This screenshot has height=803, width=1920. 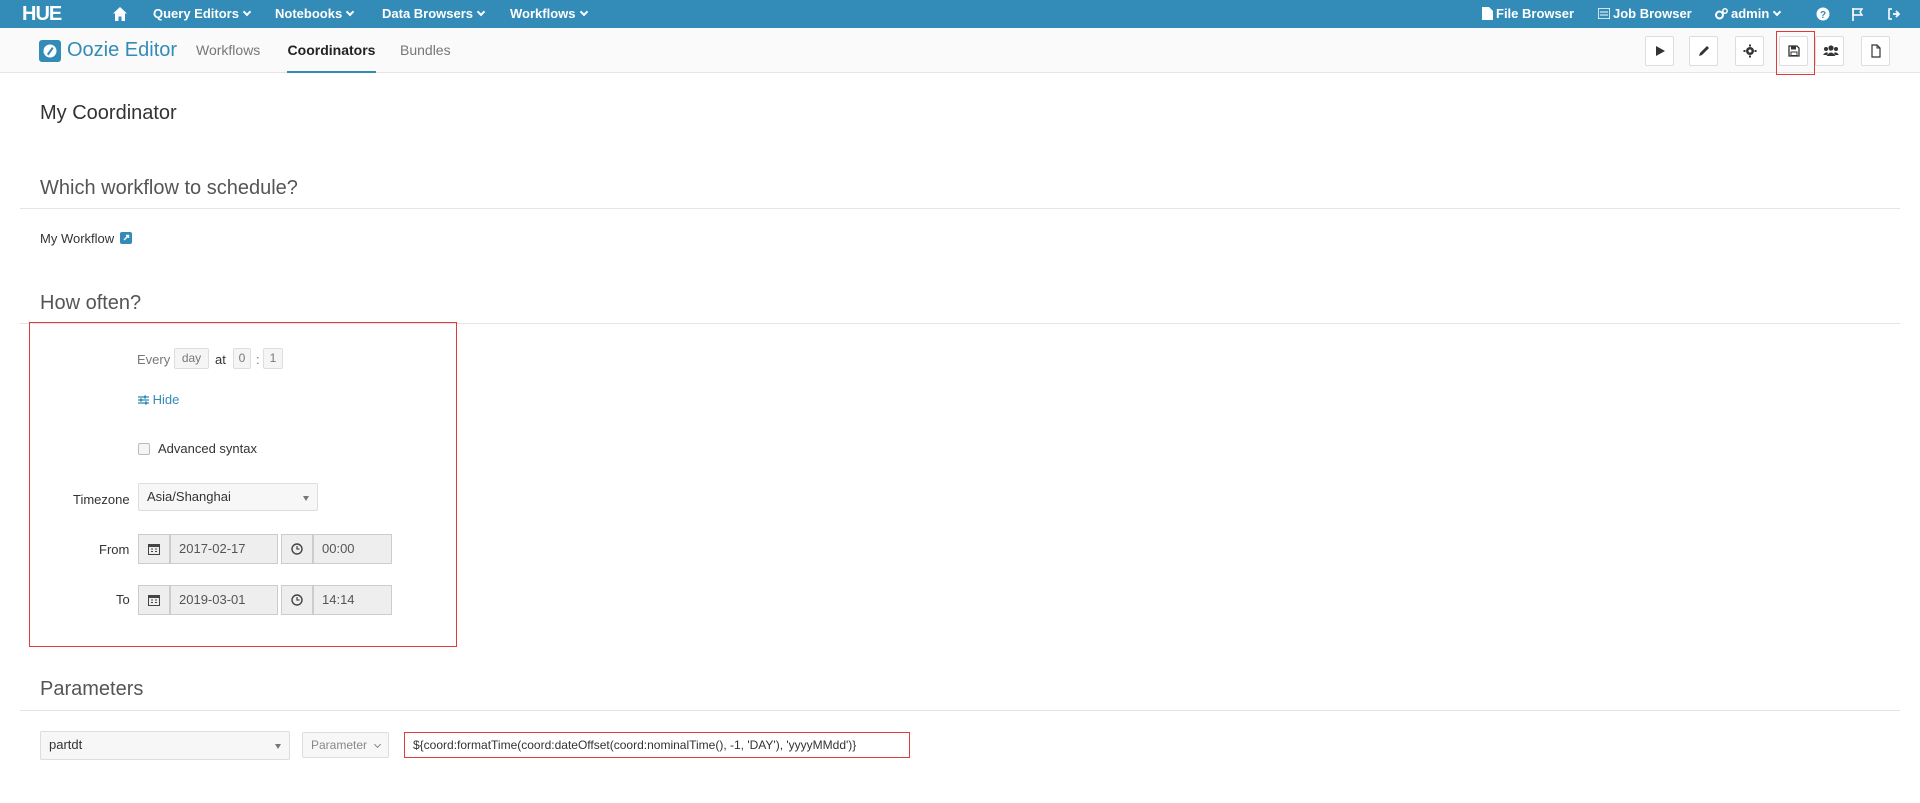 I want to click on hide-toggle: Hide, so click(x=158, y=399).